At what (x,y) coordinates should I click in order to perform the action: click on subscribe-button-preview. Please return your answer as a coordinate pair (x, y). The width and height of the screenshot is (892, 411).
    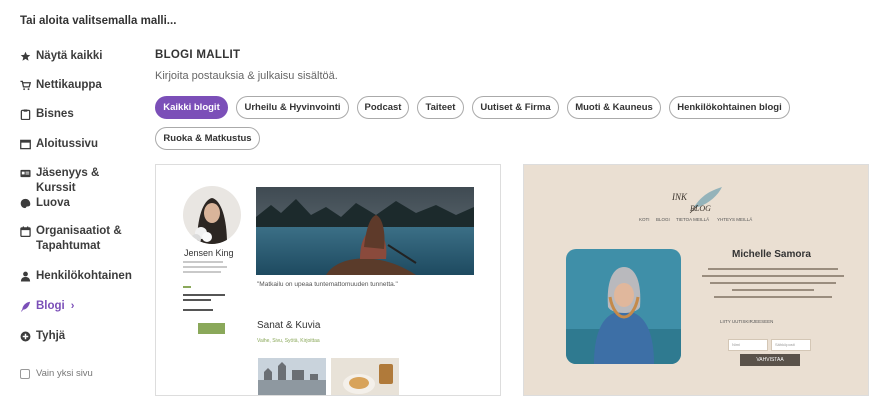
    Looking at the image, I should click on (211, 328).